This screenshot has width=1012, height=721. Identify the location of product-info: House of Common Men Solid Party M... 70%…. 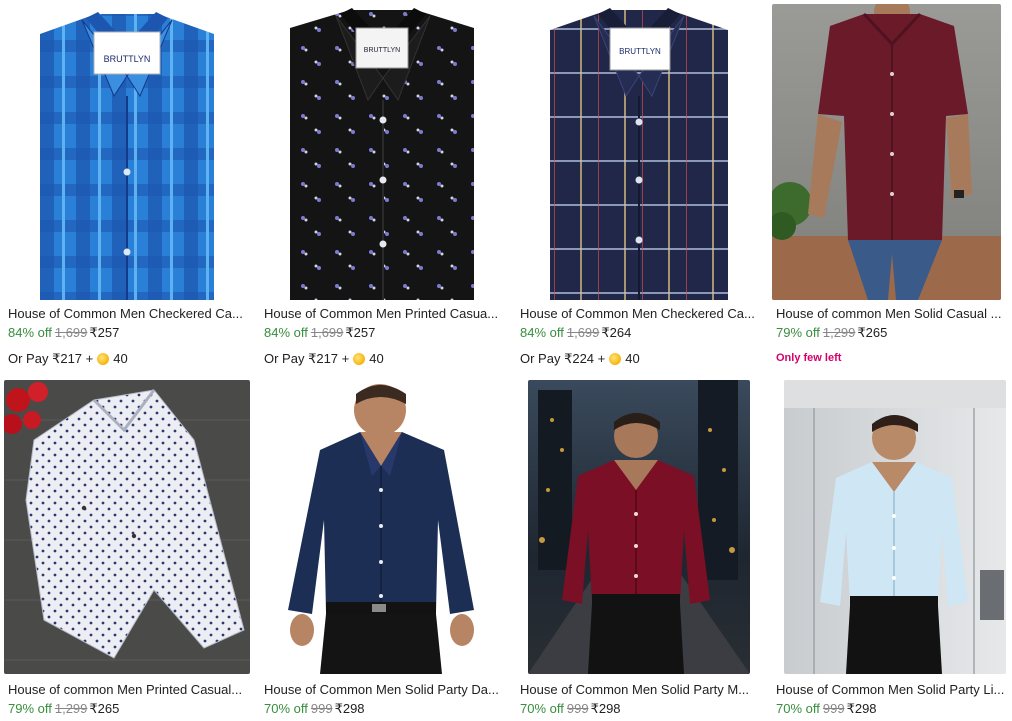
(641, 699).